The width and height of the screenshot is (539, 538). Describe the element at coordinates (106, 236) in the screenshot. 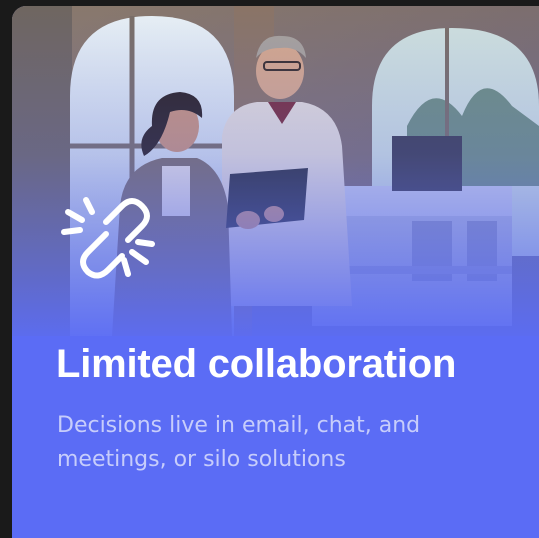

I see `broken-link-icon` at that location.